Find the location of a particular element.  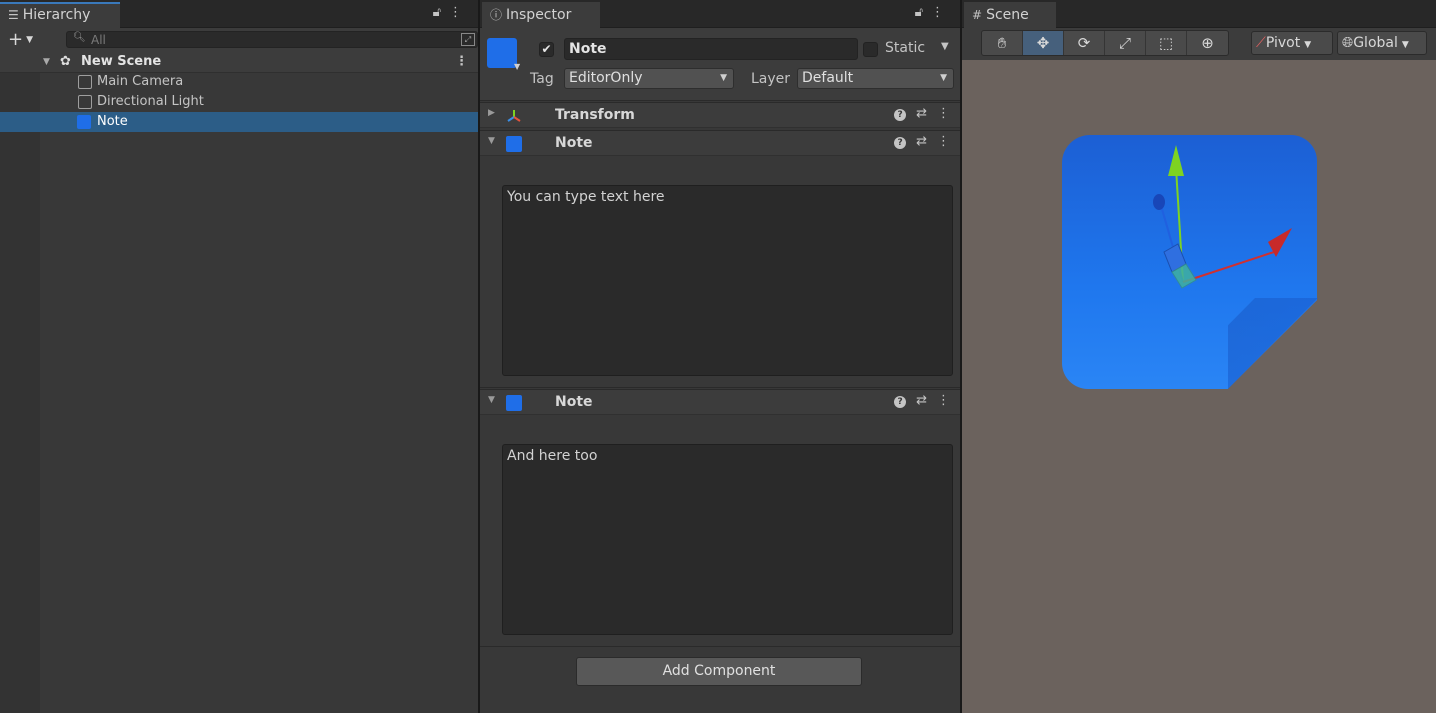

transform-tools: ✋︎ ✥ ⟳ ⤢ ⬚ ⊕ is located at coordinates (1105, 43).